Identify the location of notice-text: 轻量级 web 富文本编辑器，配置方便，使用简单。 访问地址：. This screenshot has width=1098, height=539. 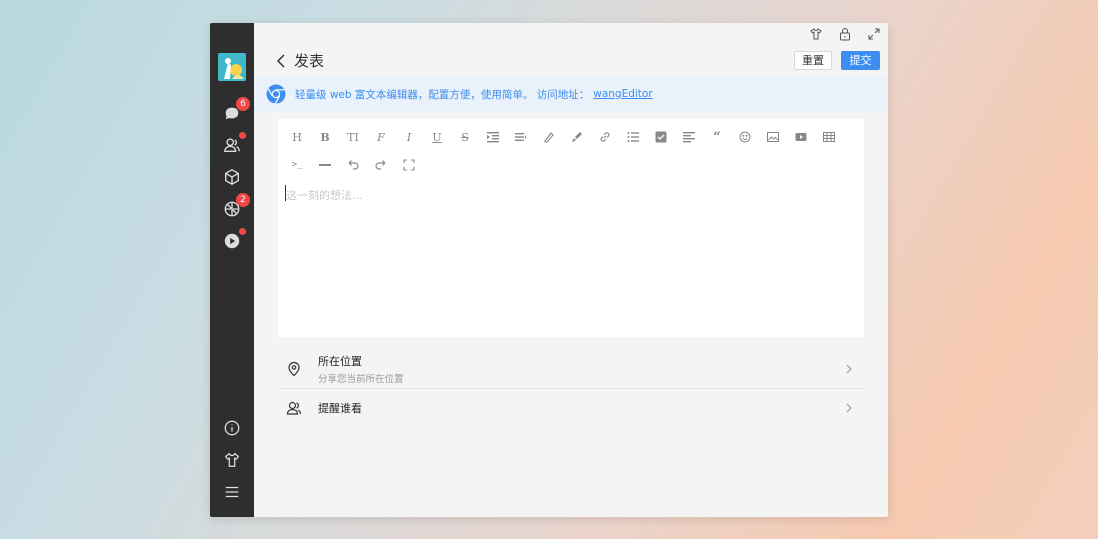
(442, 94).